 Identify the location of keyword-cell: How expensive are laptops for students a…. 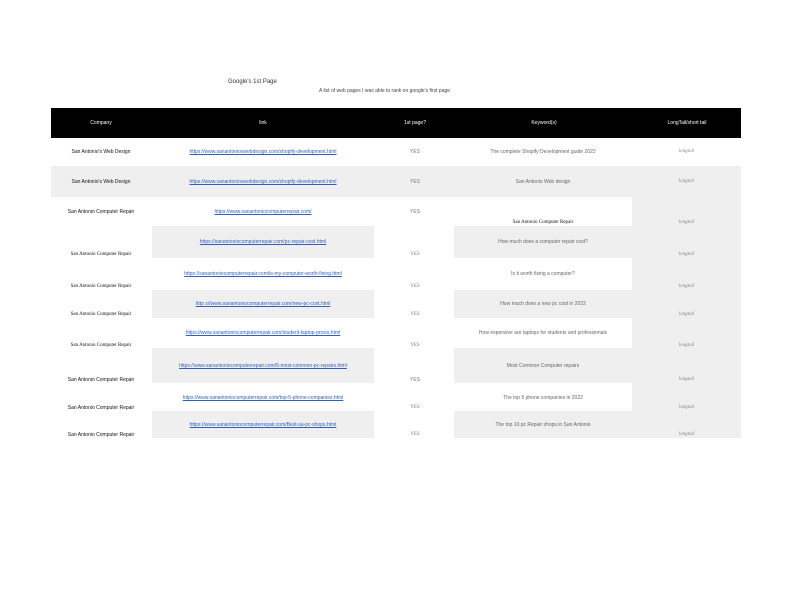
(543, 333).